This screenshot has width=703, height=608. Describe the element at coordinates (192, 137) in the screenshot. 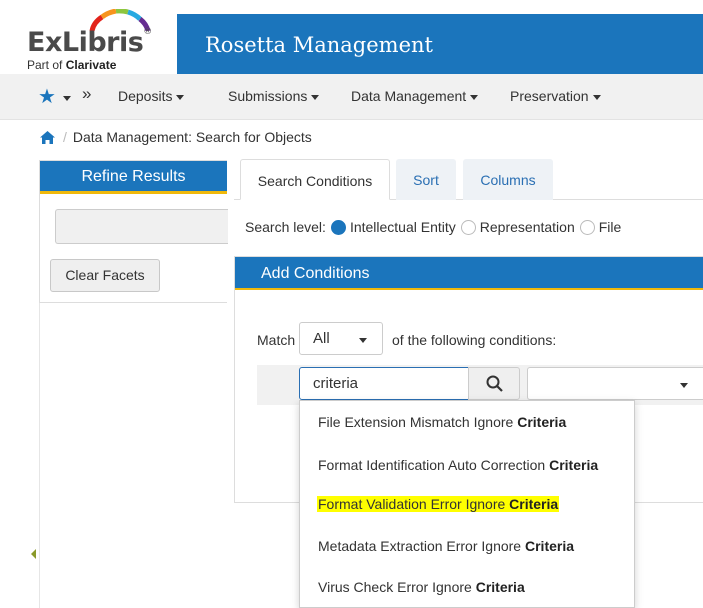

I see `breadcrumb-current: Data Management: Search for Objects` at that location.